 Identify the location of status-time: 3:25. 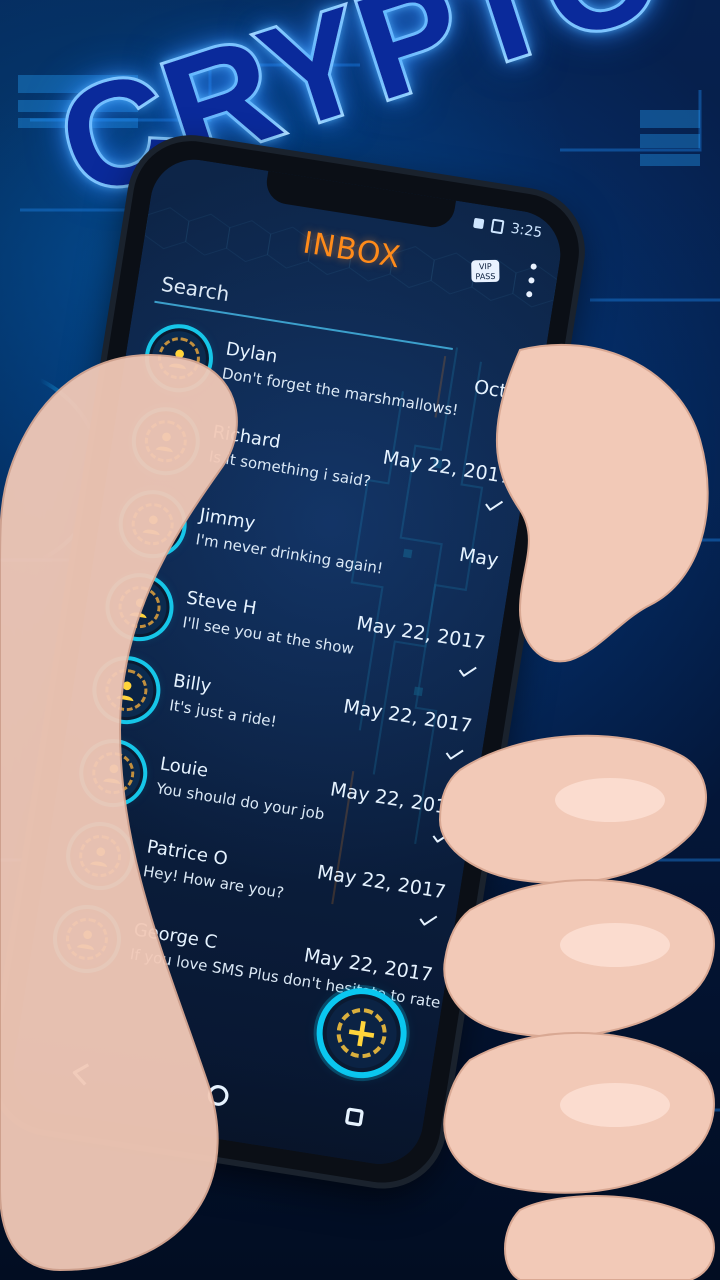
(526, 231).